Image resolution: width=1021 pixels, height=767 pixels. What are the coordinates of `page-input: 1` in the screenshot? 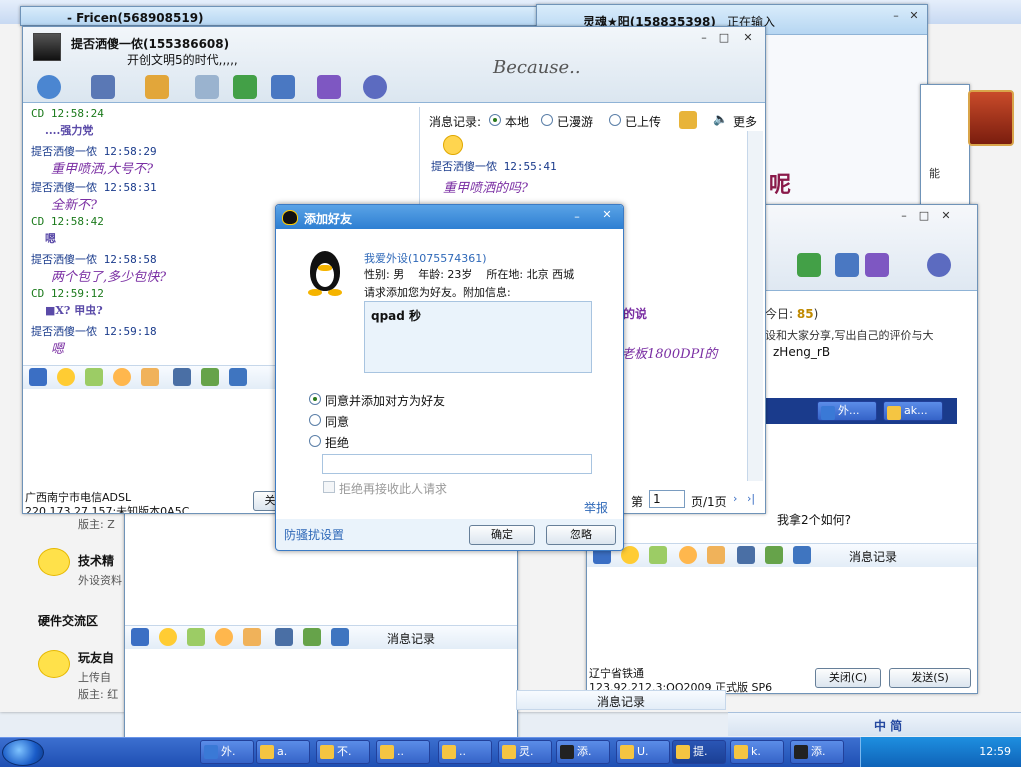 It's located at (667, 499).